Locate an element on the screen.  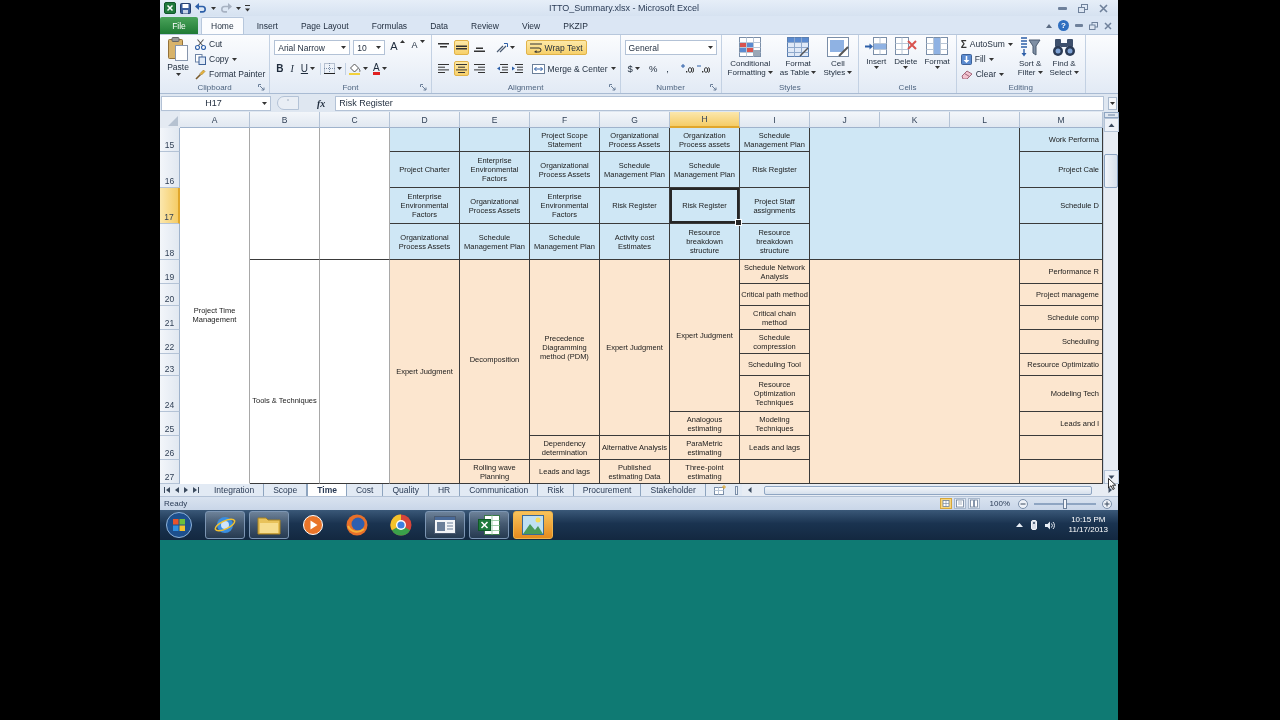
shrink-font-button: A is located at coordinates (418, 47).